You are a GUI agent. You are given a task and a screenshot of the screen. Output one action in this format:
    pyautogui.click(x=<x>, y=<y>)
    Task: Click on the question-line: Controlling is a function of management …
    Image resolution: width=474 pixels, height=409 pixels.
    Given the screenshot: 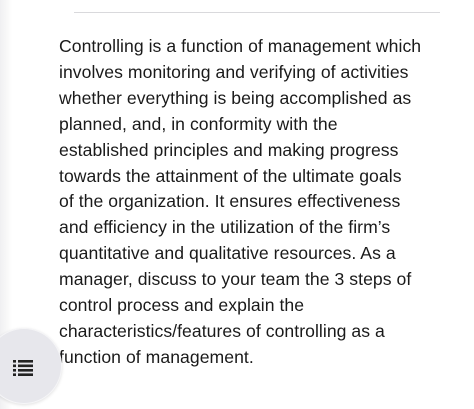 What is the action you would take?
    pyautogui.click(x=240, y=46)
    